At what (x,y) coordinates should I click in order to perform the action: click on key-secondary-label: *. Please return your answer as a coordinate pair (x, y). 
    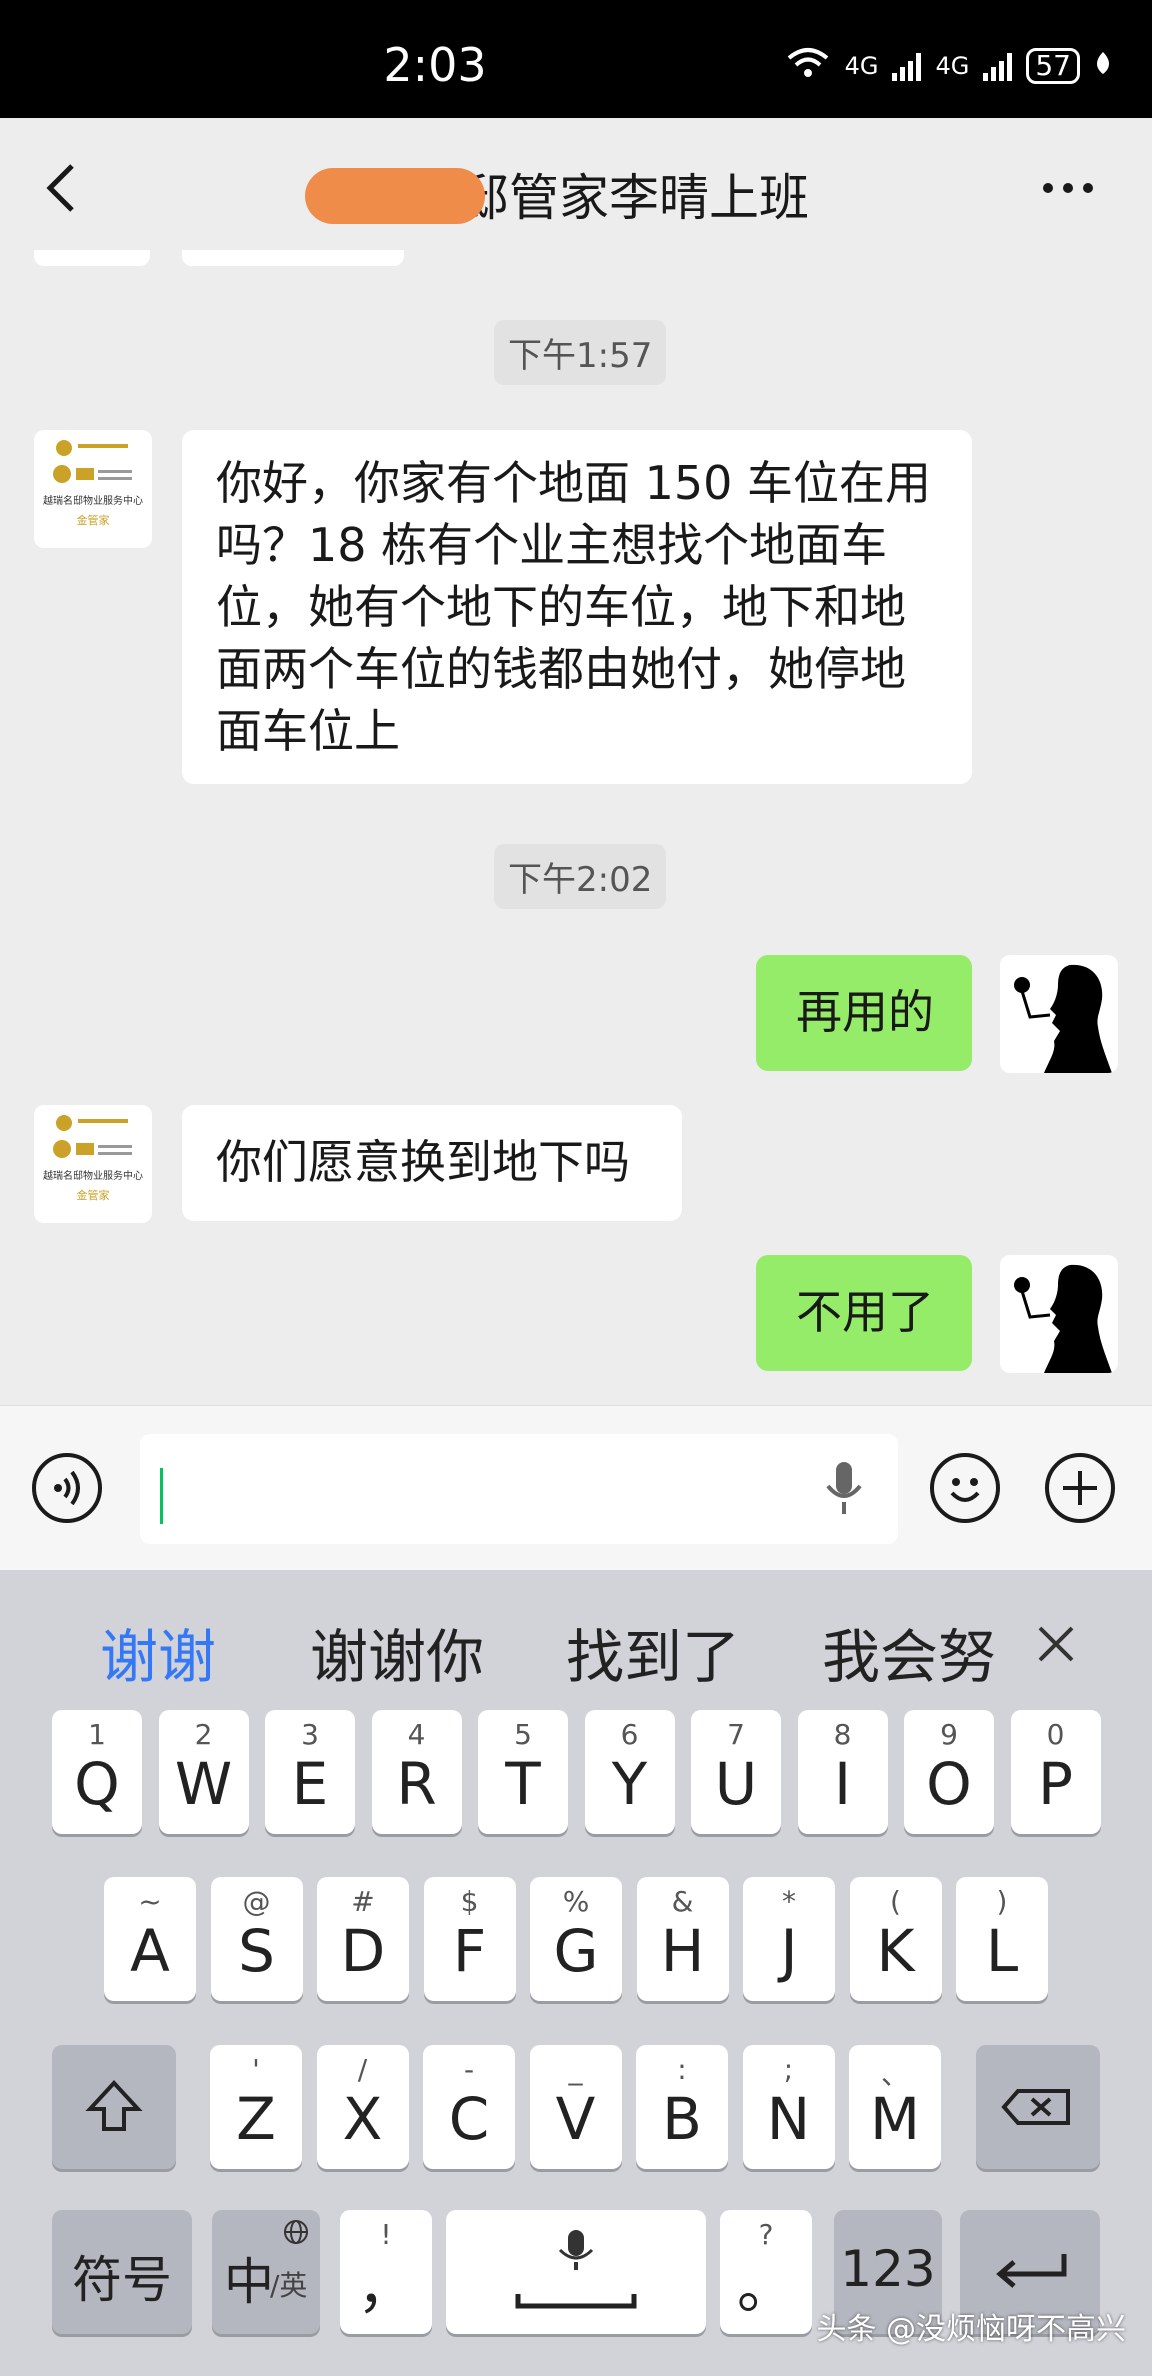
    Looking at the image, I should click on (789, 1901).